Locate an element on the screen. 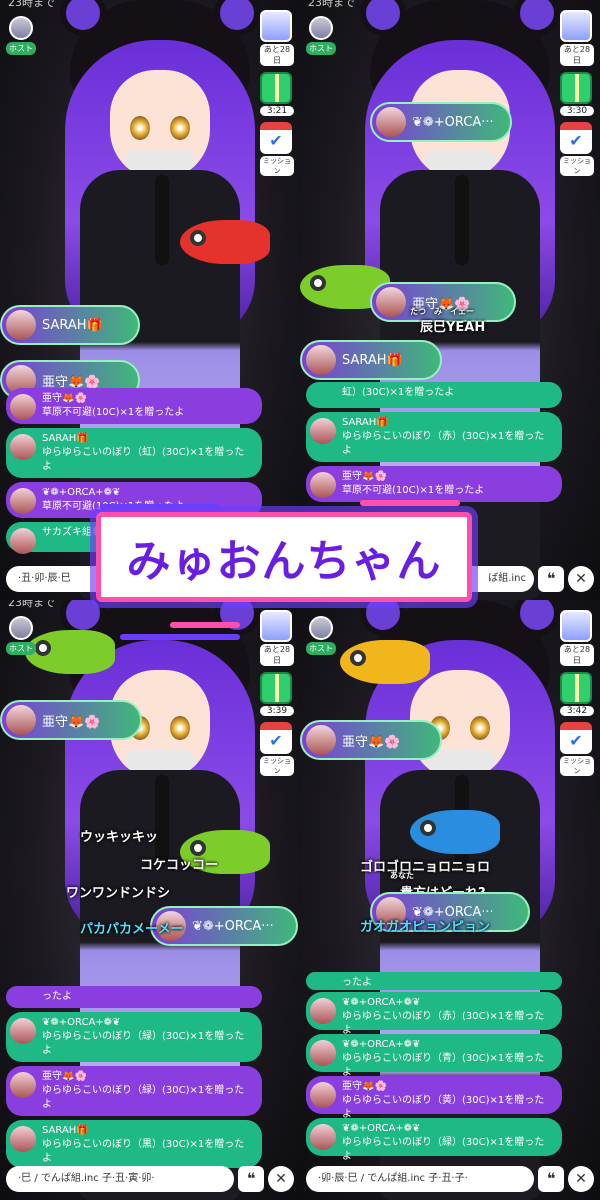 The width and height of the screenshot is (600, 1200). title-card: みゅおんちゃん is located at coordinates (284, 557).